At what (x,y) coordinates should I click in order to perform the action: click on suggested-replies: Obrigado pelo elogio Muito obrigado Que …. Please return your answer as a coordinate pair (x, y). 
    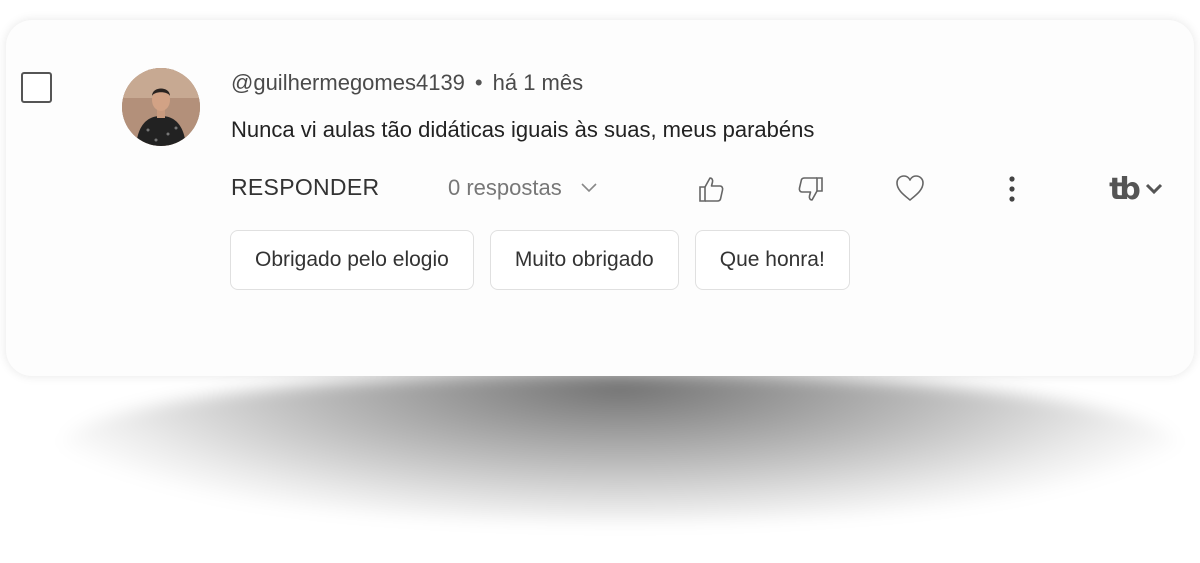
    Looking at the image, I should click on (540, 260).